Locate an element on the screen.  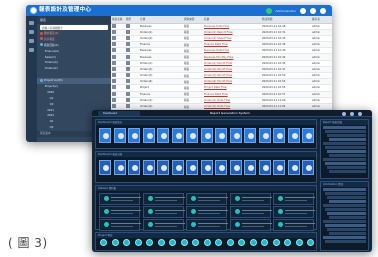
folder-icon is located at coordinates (31, 41).